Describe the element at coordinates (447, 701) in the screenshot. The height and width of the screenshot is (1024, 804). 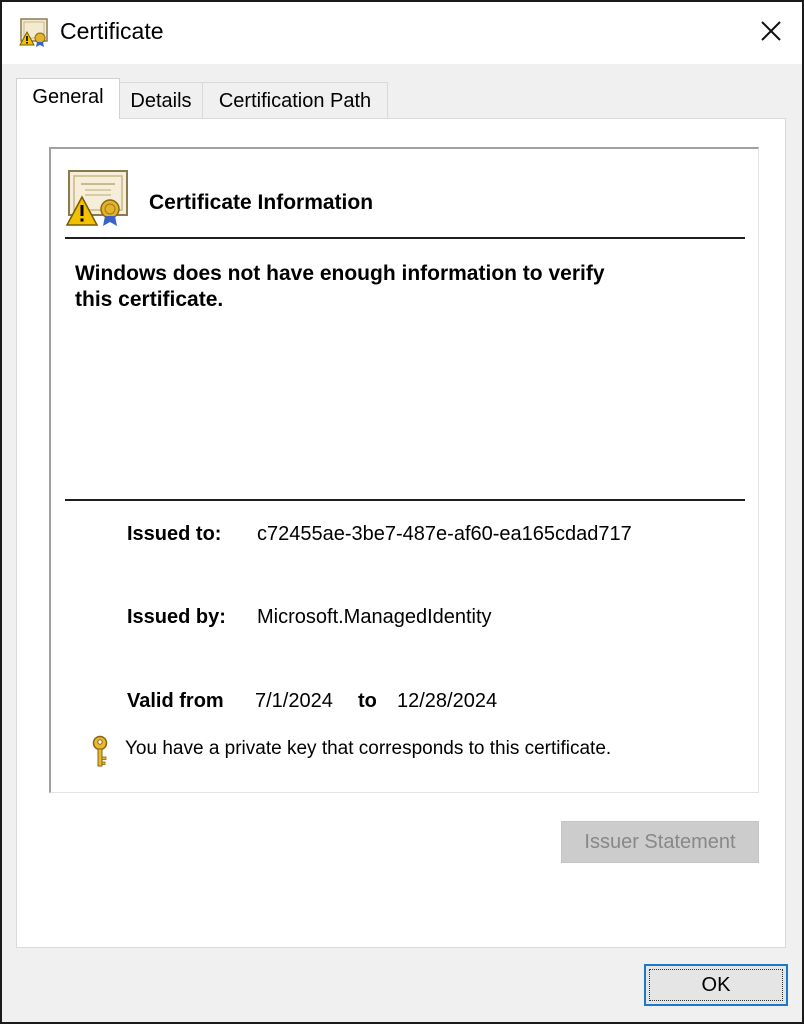
I see `valid-to-value: 12/28/2024` at that location.